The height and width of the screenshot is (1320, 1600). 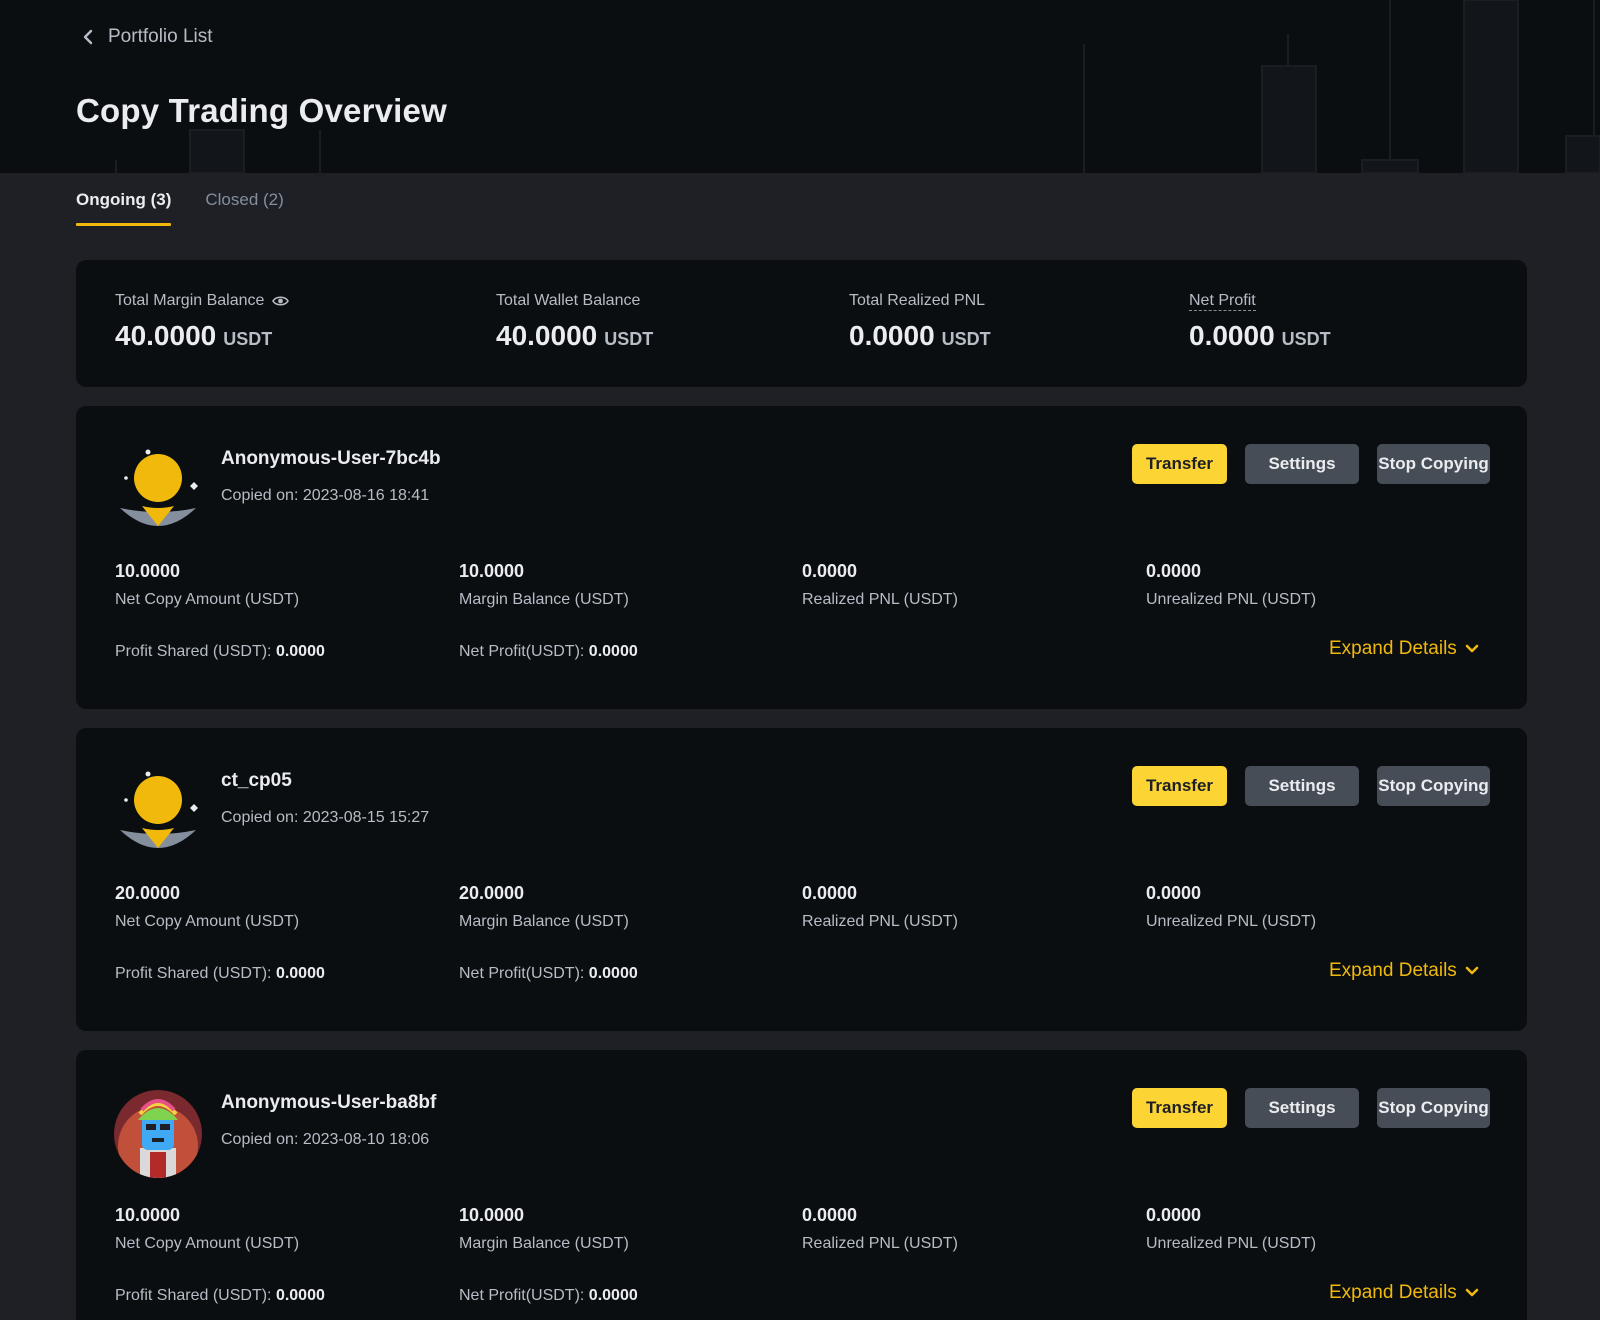 I want to click on net-profit-unit: USDT, so click(x=1306, y=339).